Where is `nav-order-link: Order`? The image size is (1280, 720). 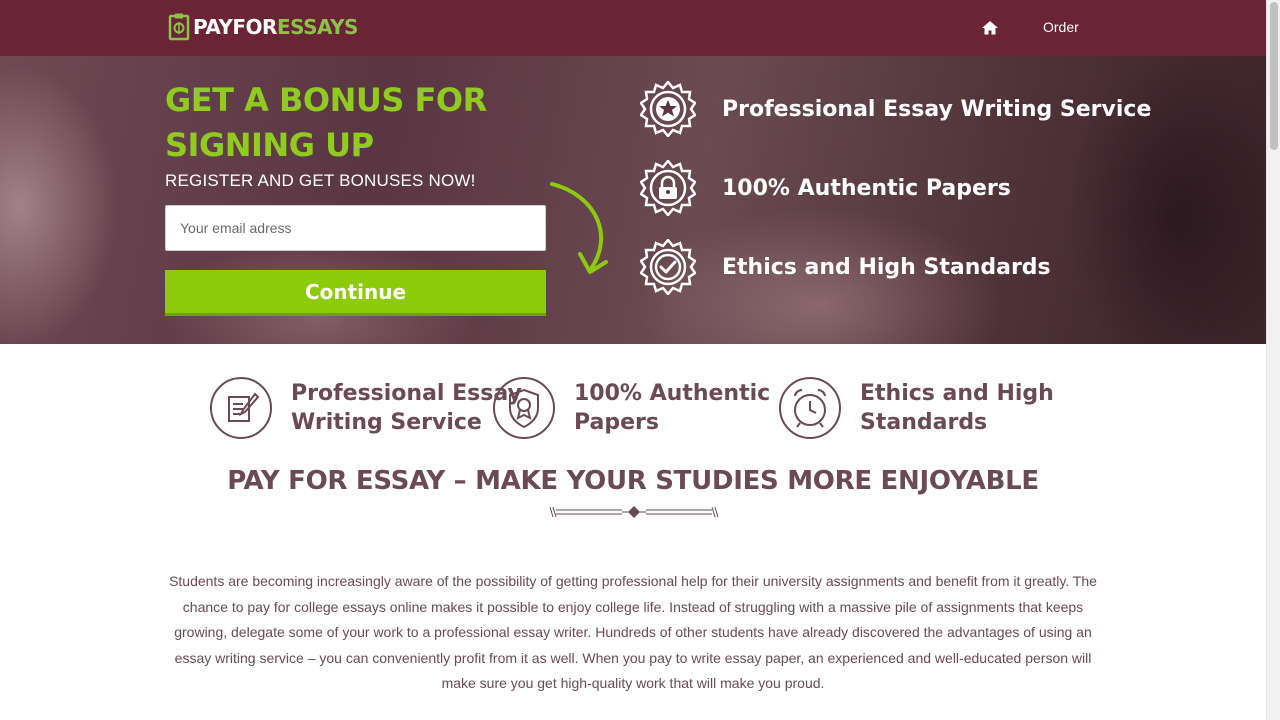 nav-order-link: Order is located at coordinates (1061, 27).